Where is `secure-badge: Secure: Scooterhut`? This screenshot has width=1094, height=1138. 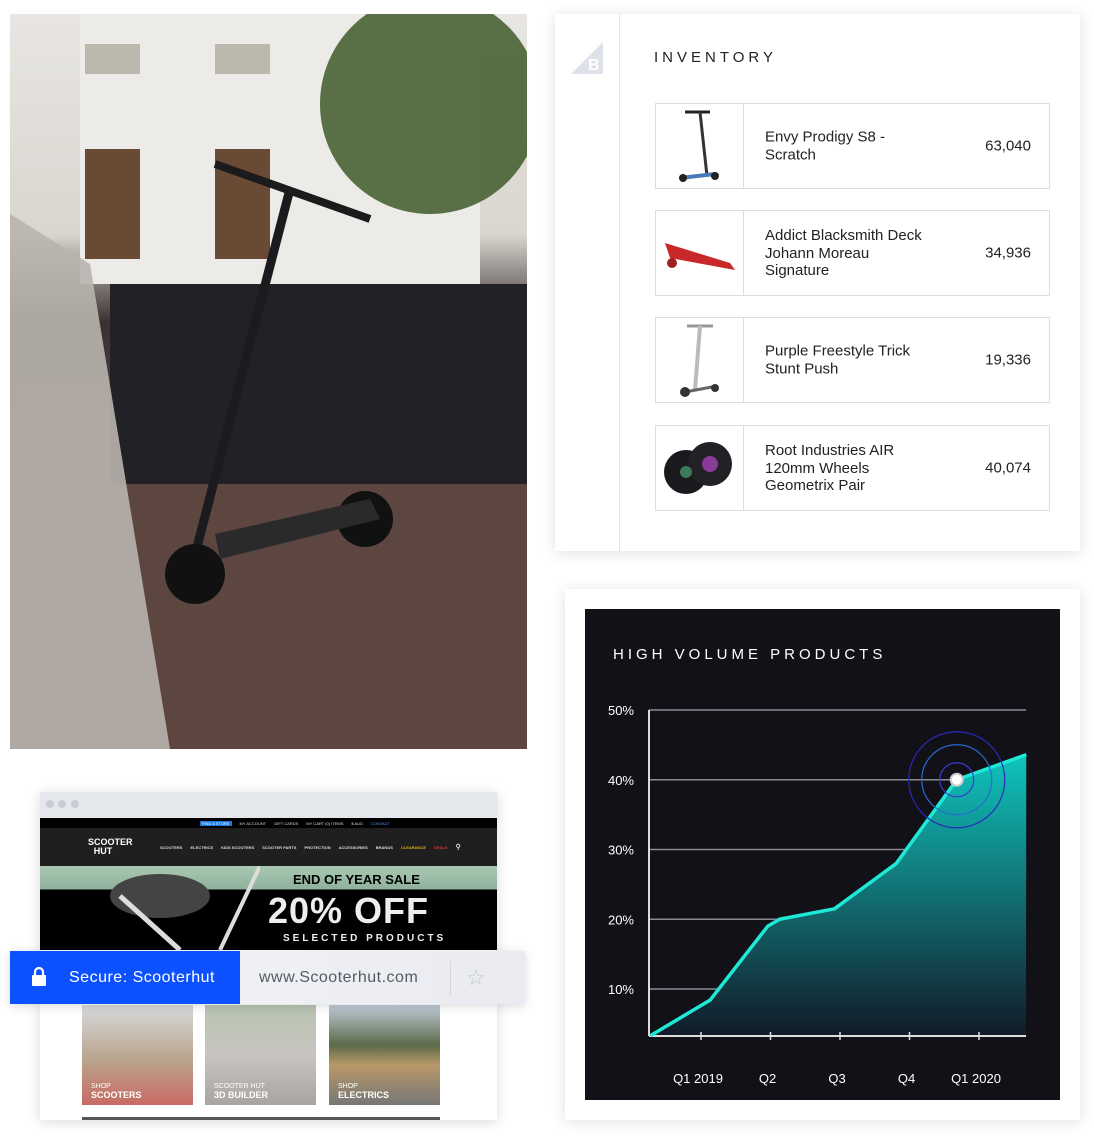
secure-badge: Secure: Scooterhut is located at coordinates (125, 977).